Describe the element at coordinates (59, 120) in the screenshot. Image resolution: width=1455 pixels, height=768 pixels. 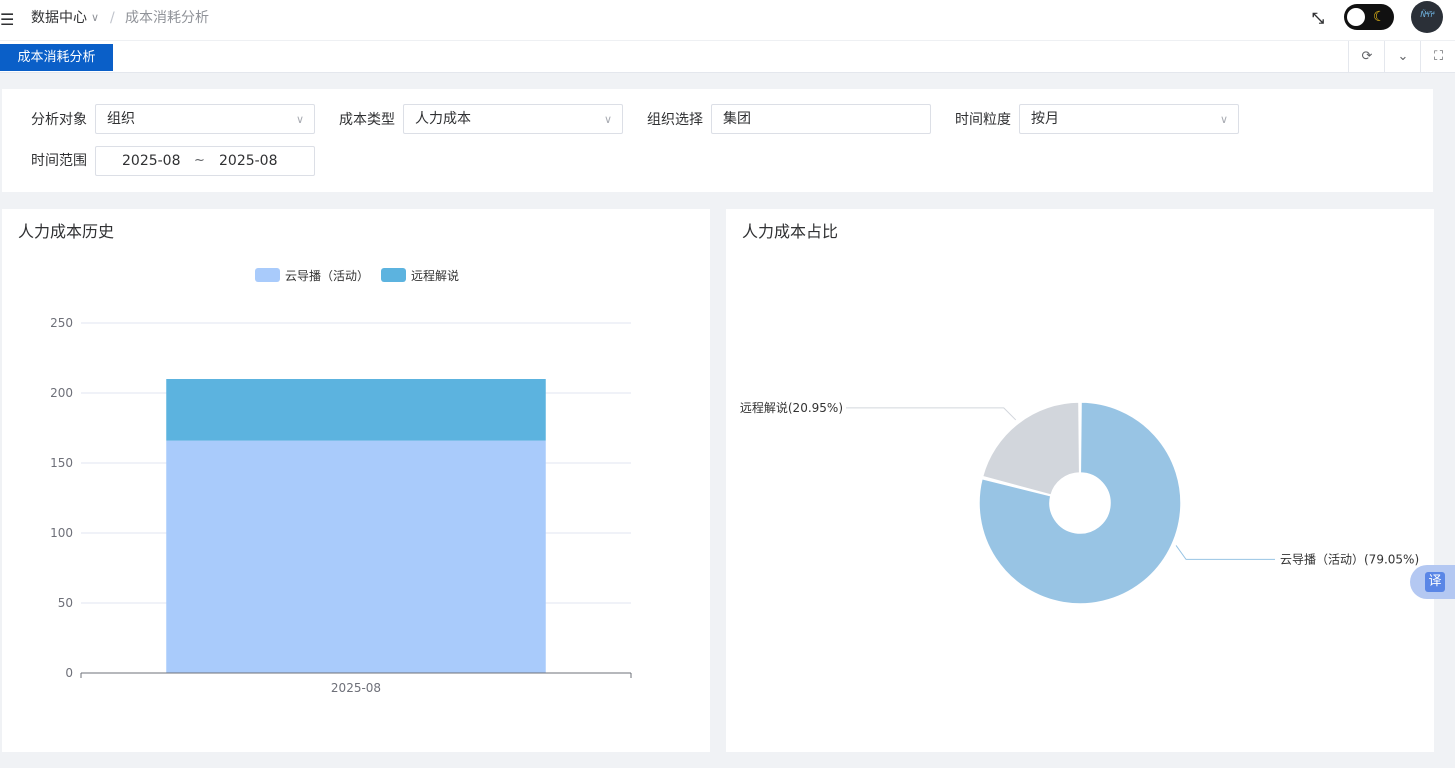
I see `analysis-object-label: 分析对象` at that location.